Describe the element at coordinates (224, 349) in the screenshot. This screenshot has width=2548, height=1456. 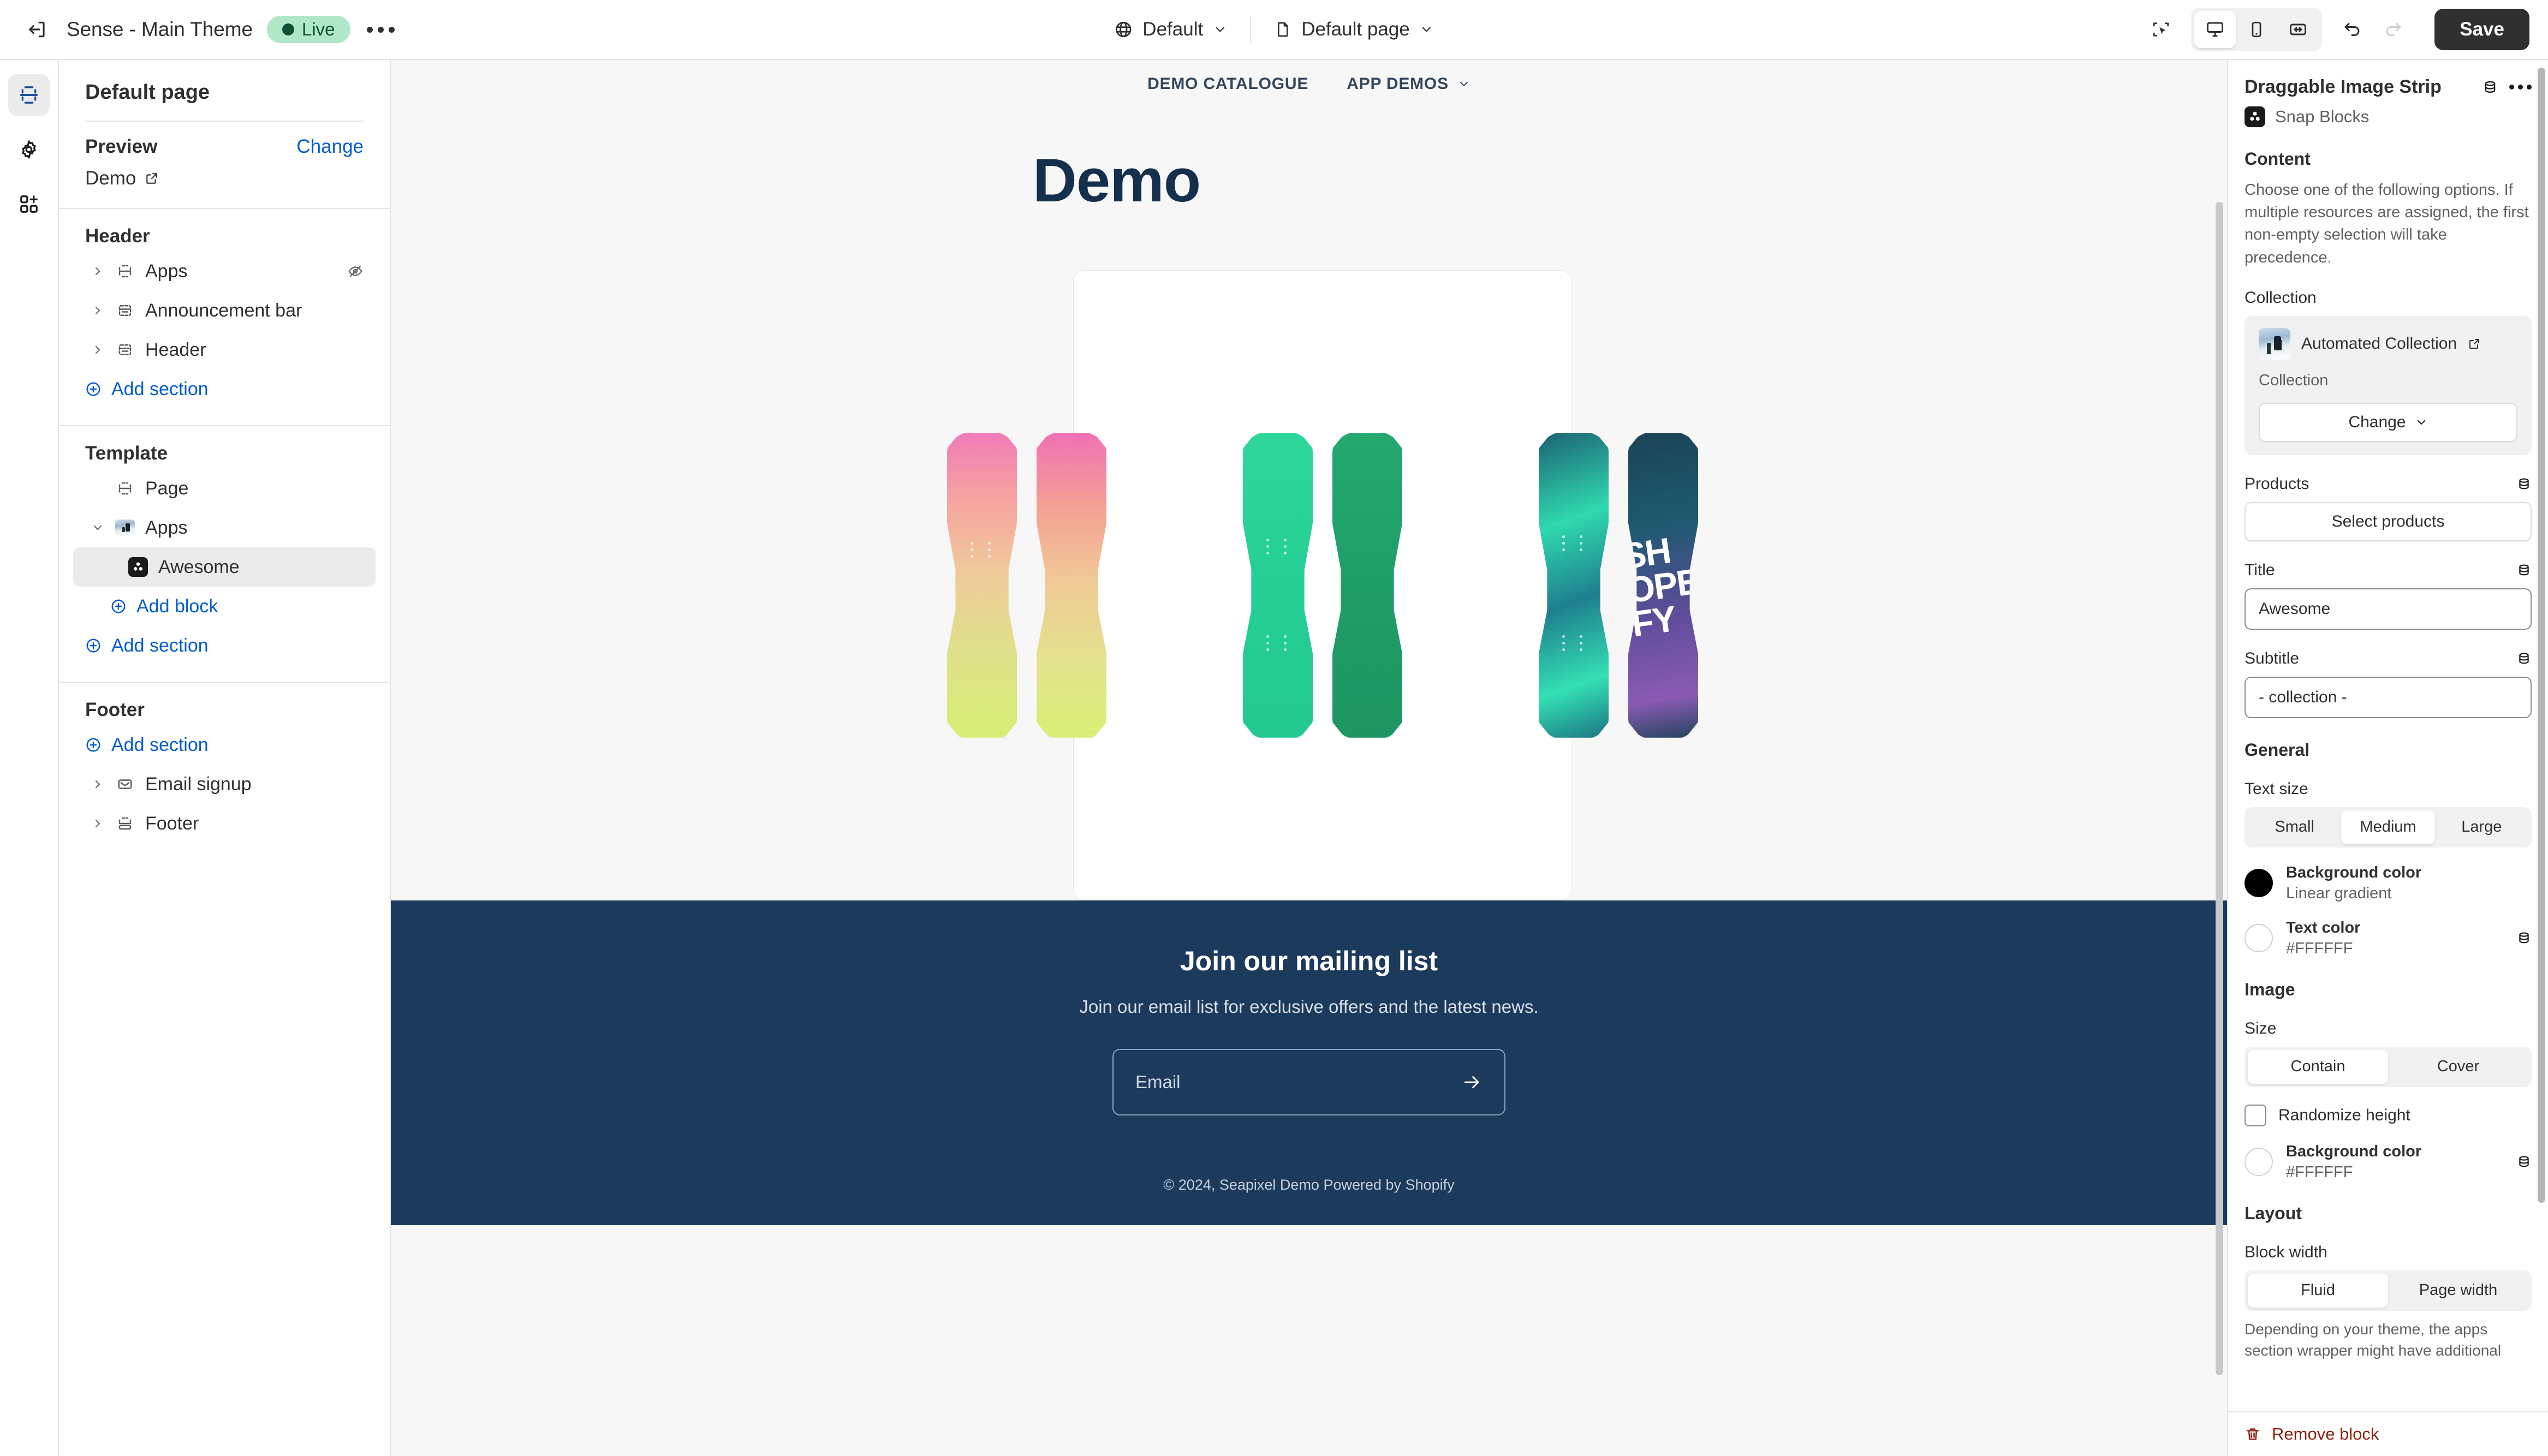
I see `sidebar-item-header: Header` at that location.